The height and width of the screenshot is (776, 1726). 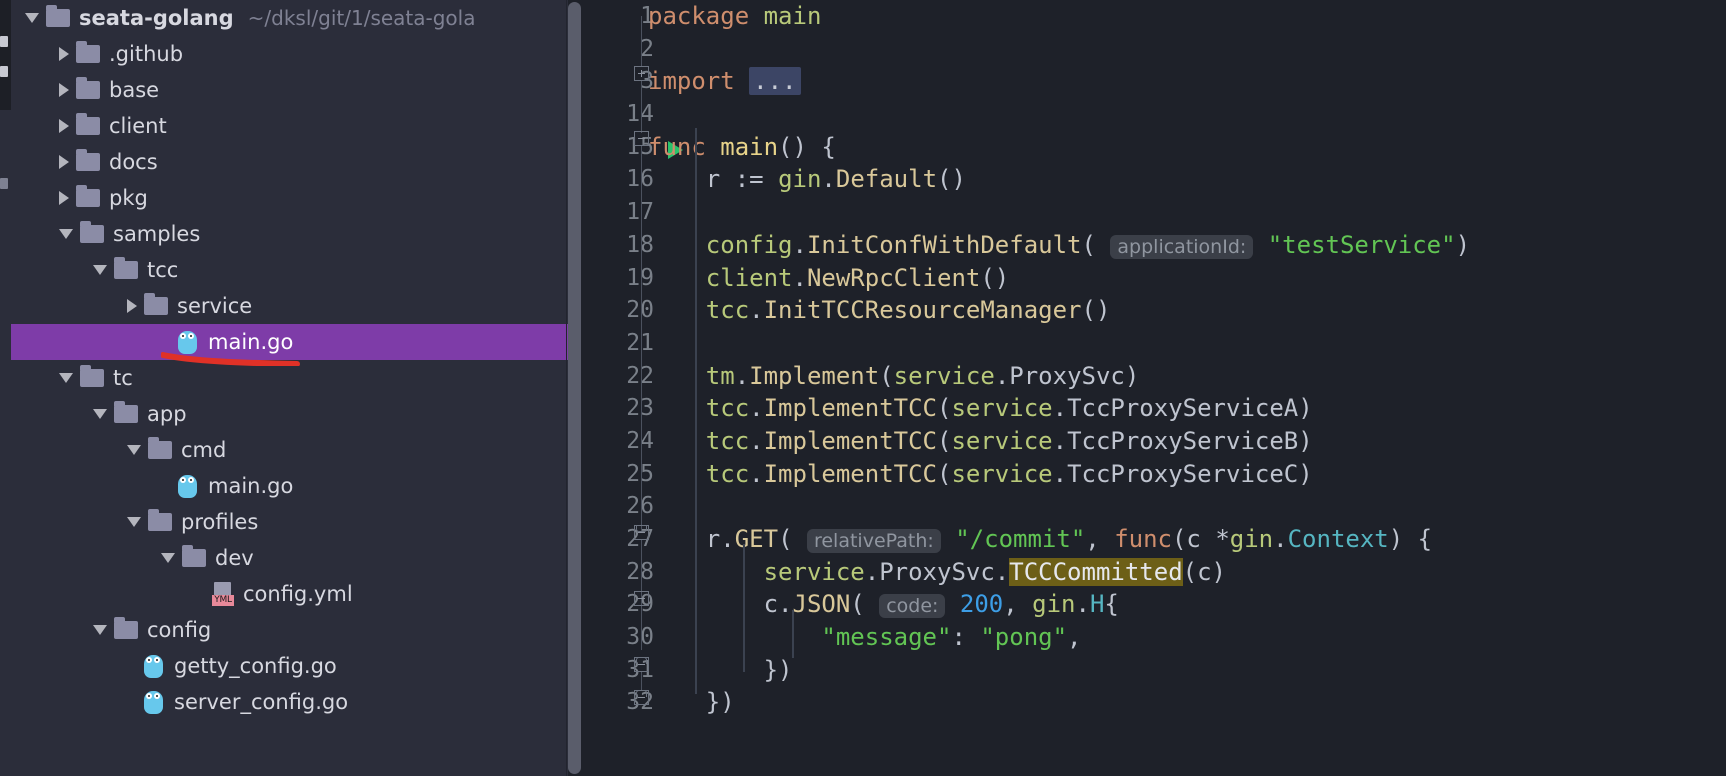 I want to click on code-line: 22 tm.Implement(service.ProxySvc), so click(x=1154, y=376).